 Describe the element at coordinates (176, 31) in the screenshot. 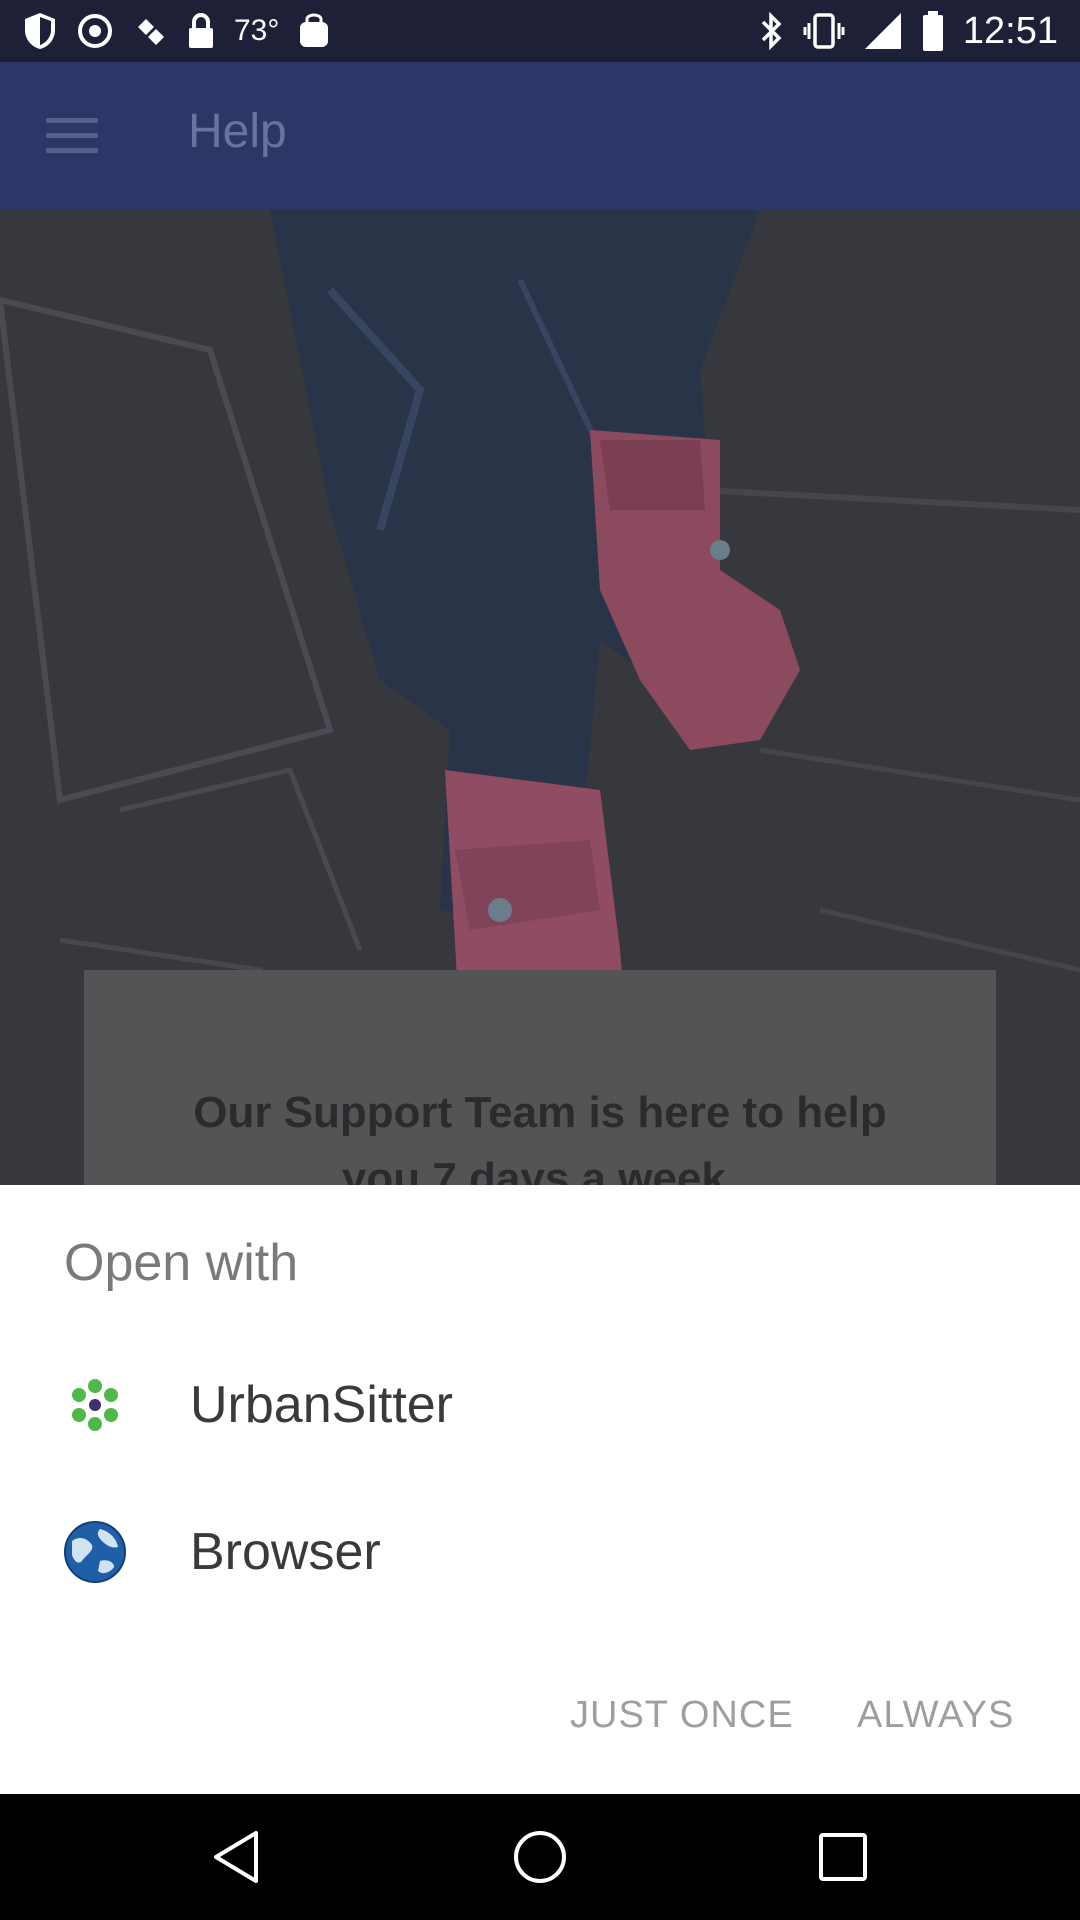

I see `status-left: 73°` at that location.